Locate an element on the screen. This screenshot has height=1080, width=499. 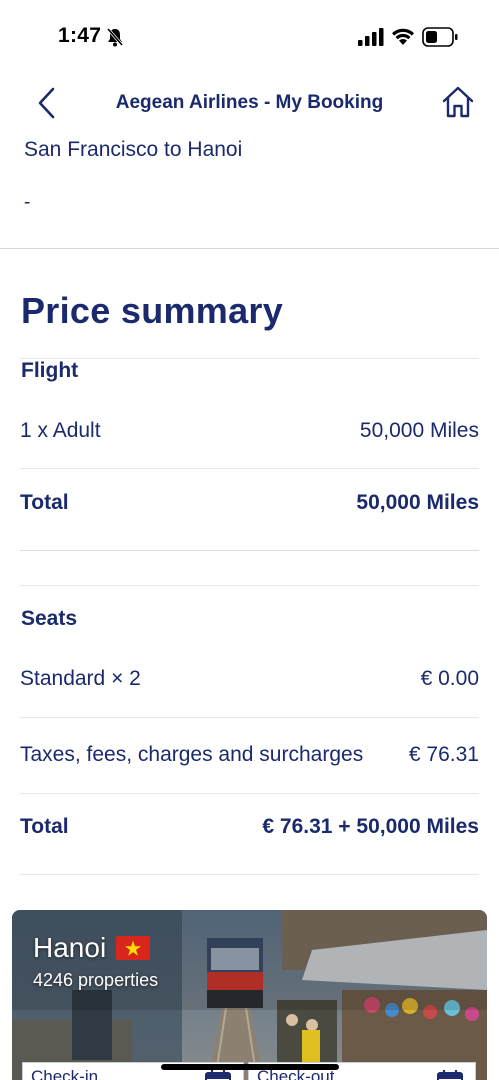
status-bar: 1:47 is located at coordinates (249, 38).